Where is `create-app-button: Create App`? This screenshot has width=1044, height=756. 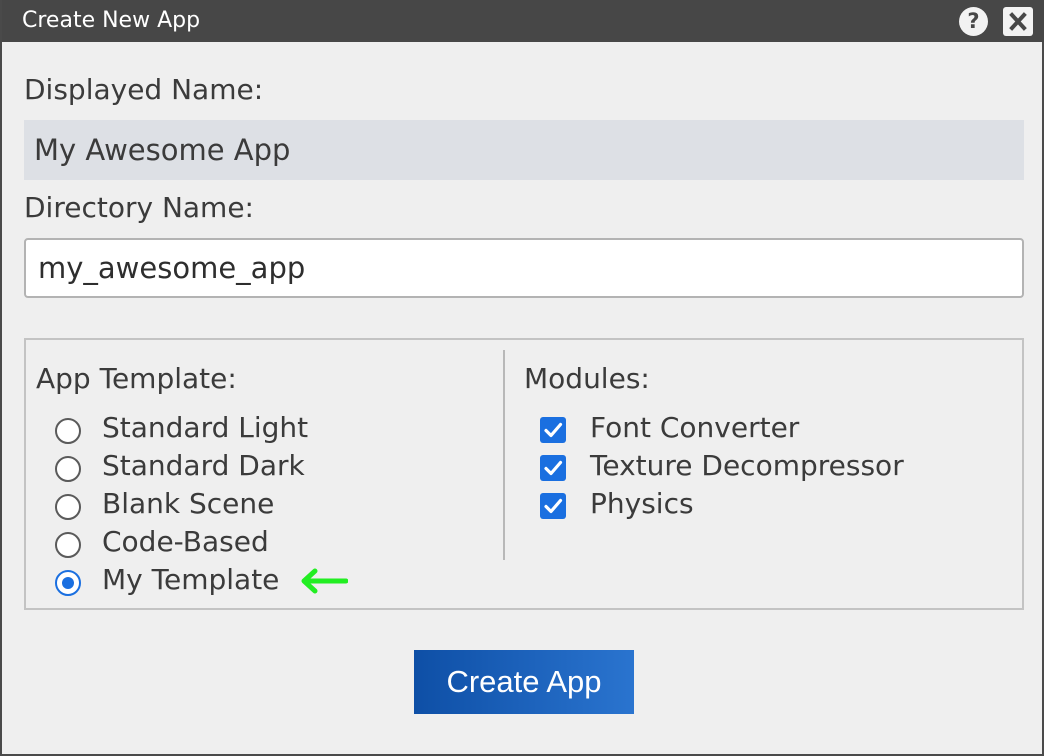 create-app-button: Create App is located at coordinates (524, 682).